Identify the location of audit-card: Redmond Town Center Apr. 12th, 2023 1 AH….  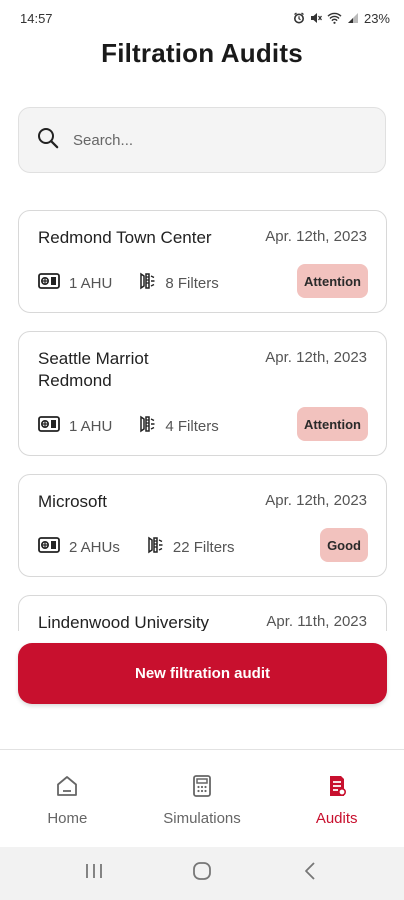
(202, 261).